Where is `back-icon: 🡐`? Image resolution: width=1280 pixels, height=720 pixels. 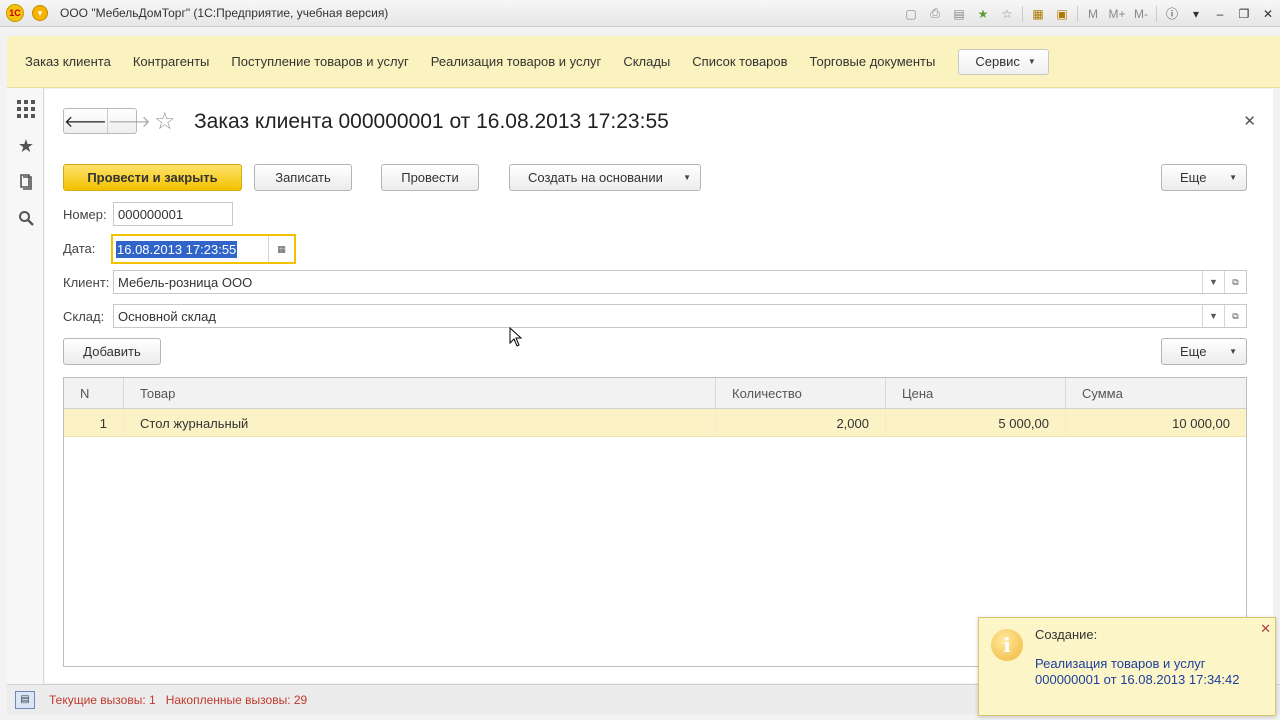 back-icon: 🡐 is located at coordinates (86, 121).